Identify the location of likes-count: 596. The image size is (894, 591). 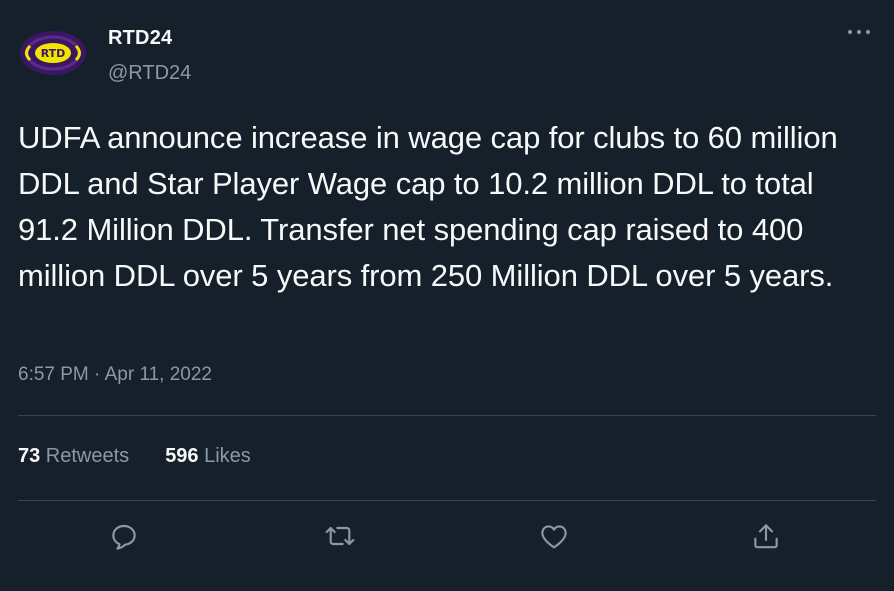
(182, 456).